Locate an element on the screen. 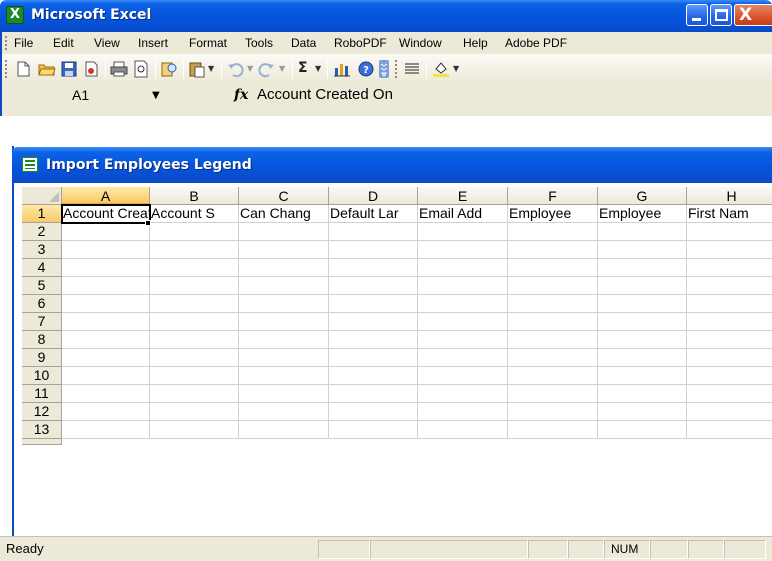 This screenshot has height=561, width=772. column-header-a: A is located at coordinates (106, 196).